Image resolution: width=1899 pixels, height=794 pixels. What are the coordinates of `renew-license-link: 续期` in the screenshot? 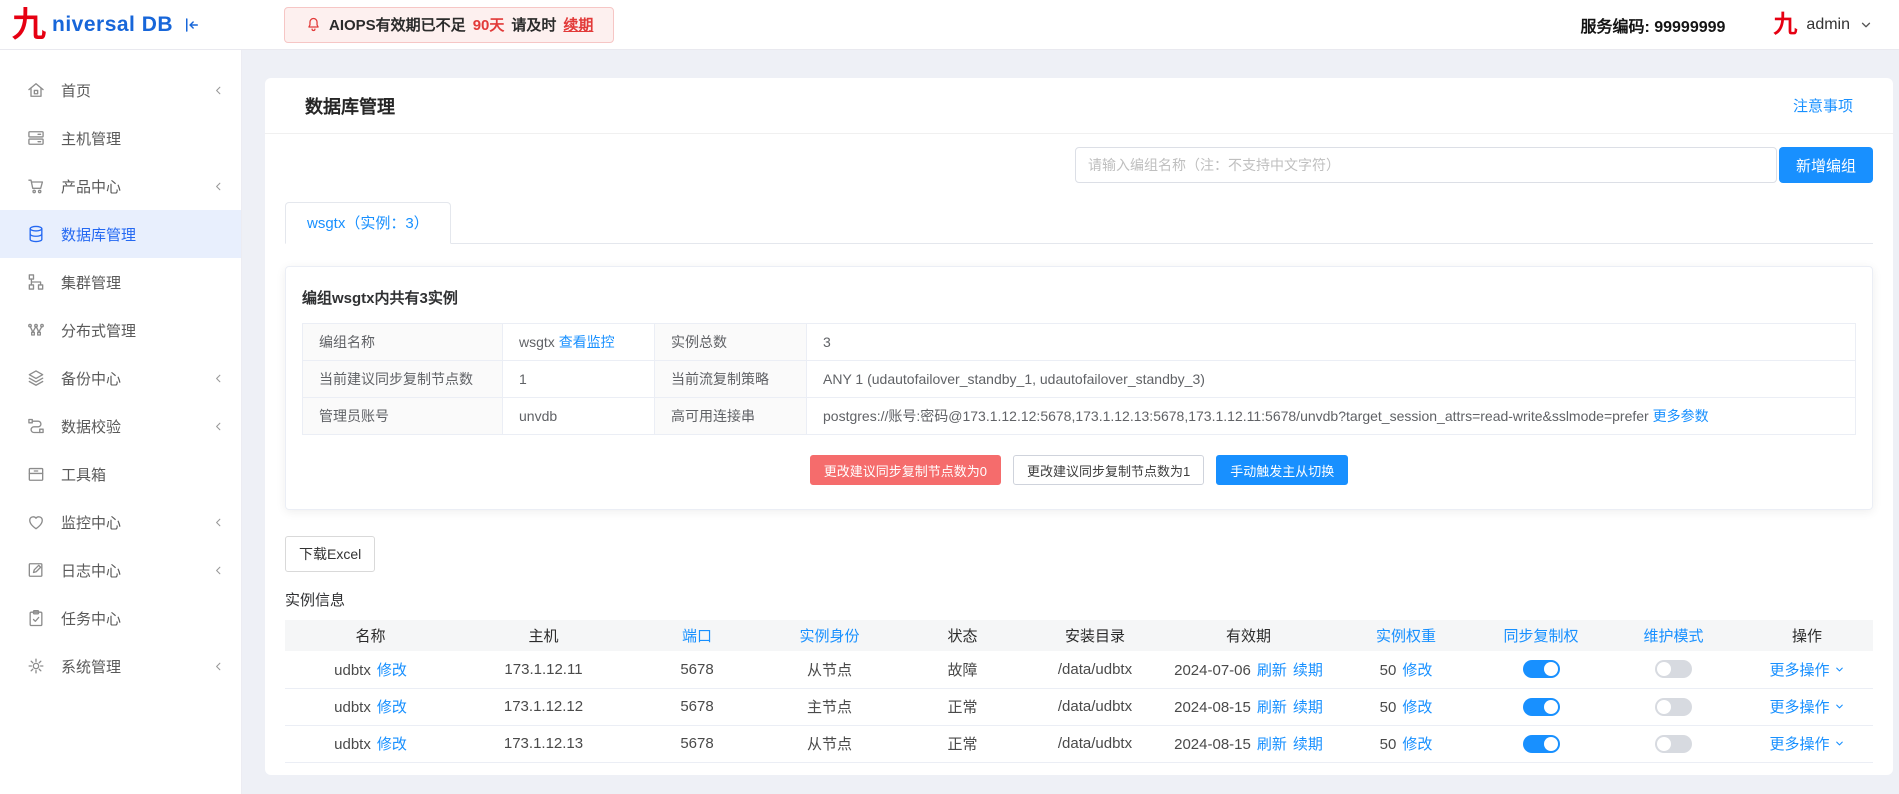 It's located at (578, 24).